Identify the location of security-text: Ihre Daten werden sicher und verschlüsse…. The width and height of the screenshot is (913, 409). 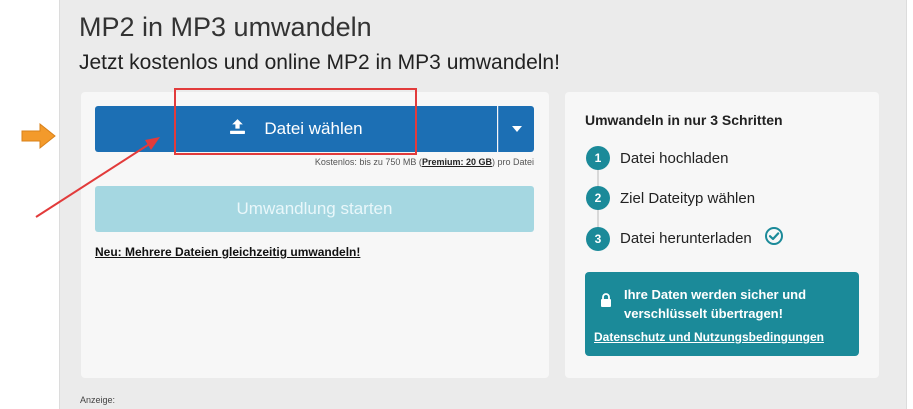
(715, 304).